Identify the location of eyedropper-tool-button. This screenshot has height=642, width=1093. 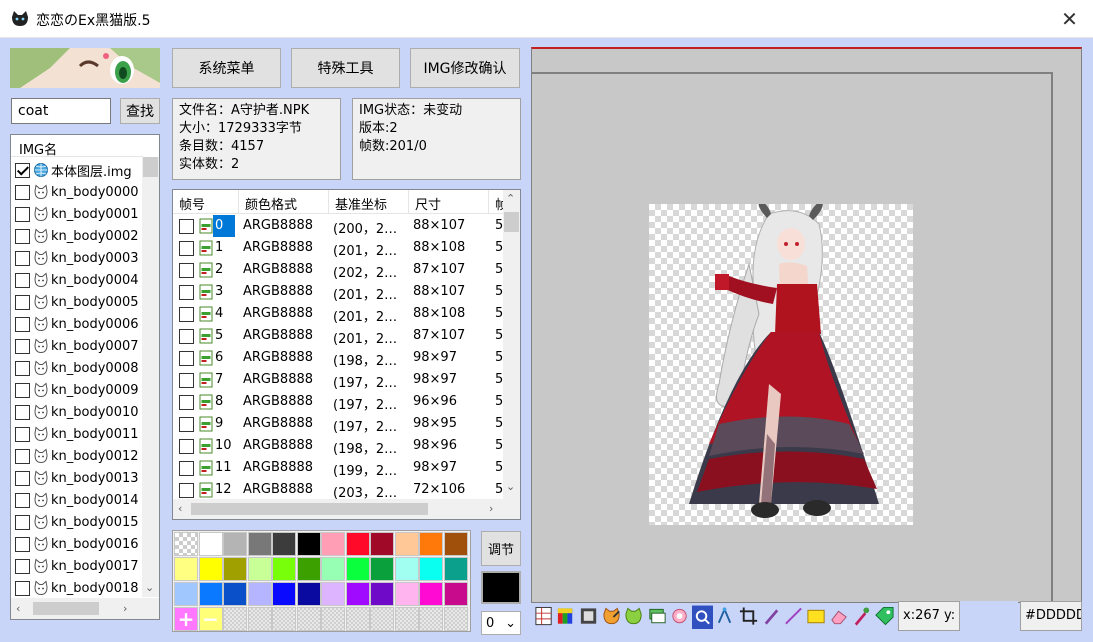
(862, 617).